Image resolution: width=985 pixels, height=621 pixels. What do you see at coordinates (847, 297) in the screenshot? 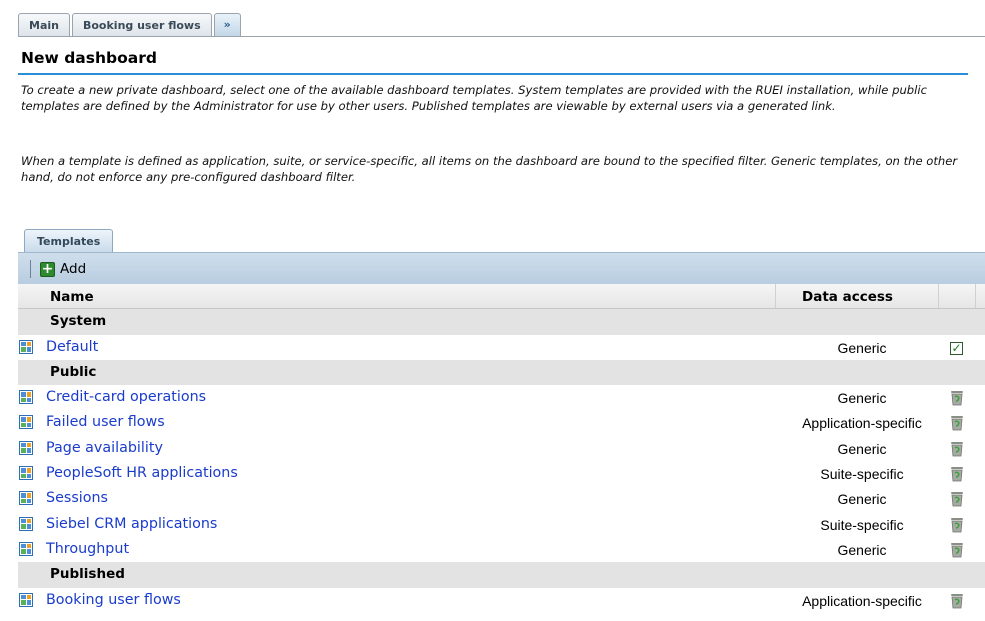
I see `column-header-data-access: Data access` at bounding box center [847, 297].